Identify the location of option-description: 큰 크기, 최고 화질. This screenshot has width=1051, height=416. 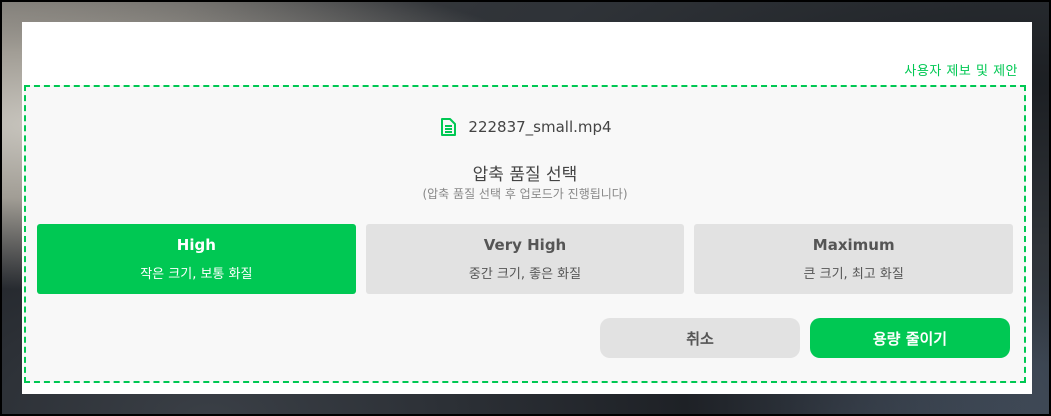
(853, 274).